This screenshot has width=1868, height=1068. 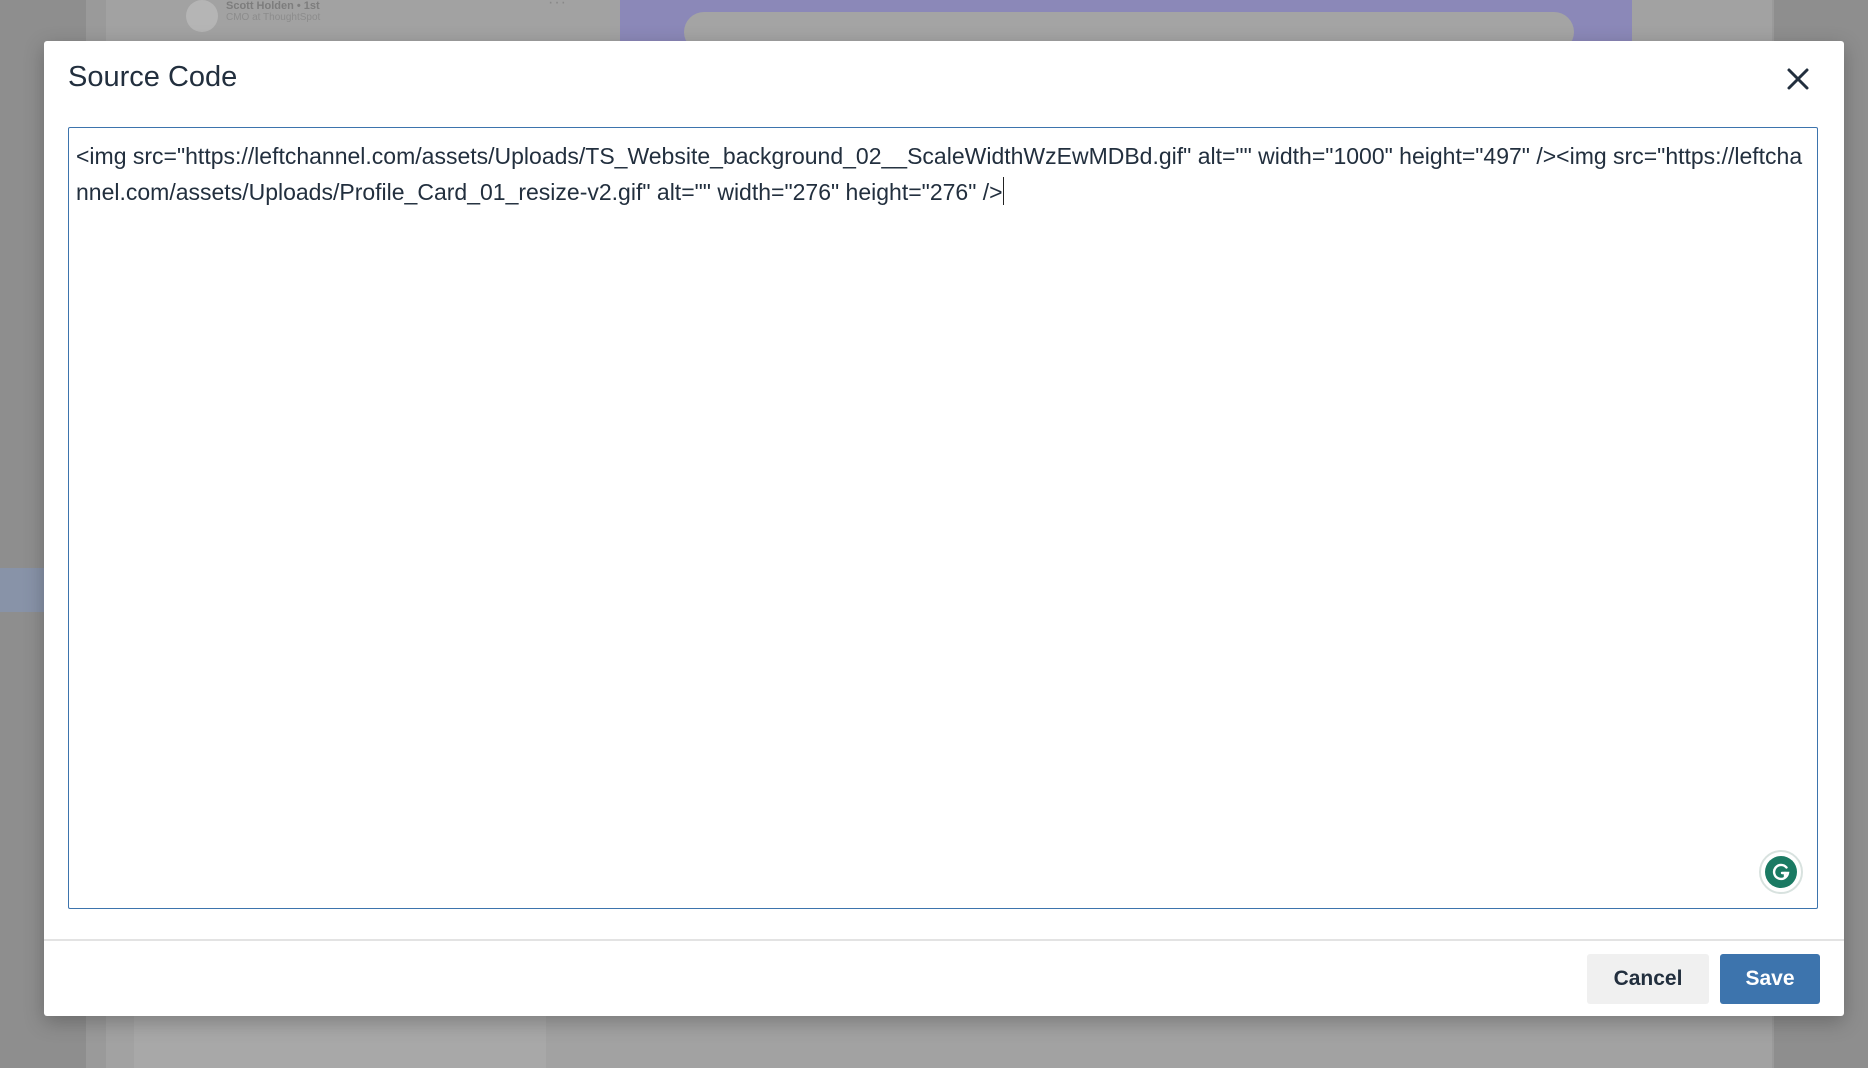 I want to click on text-caret, so click(x=1003, y=191).